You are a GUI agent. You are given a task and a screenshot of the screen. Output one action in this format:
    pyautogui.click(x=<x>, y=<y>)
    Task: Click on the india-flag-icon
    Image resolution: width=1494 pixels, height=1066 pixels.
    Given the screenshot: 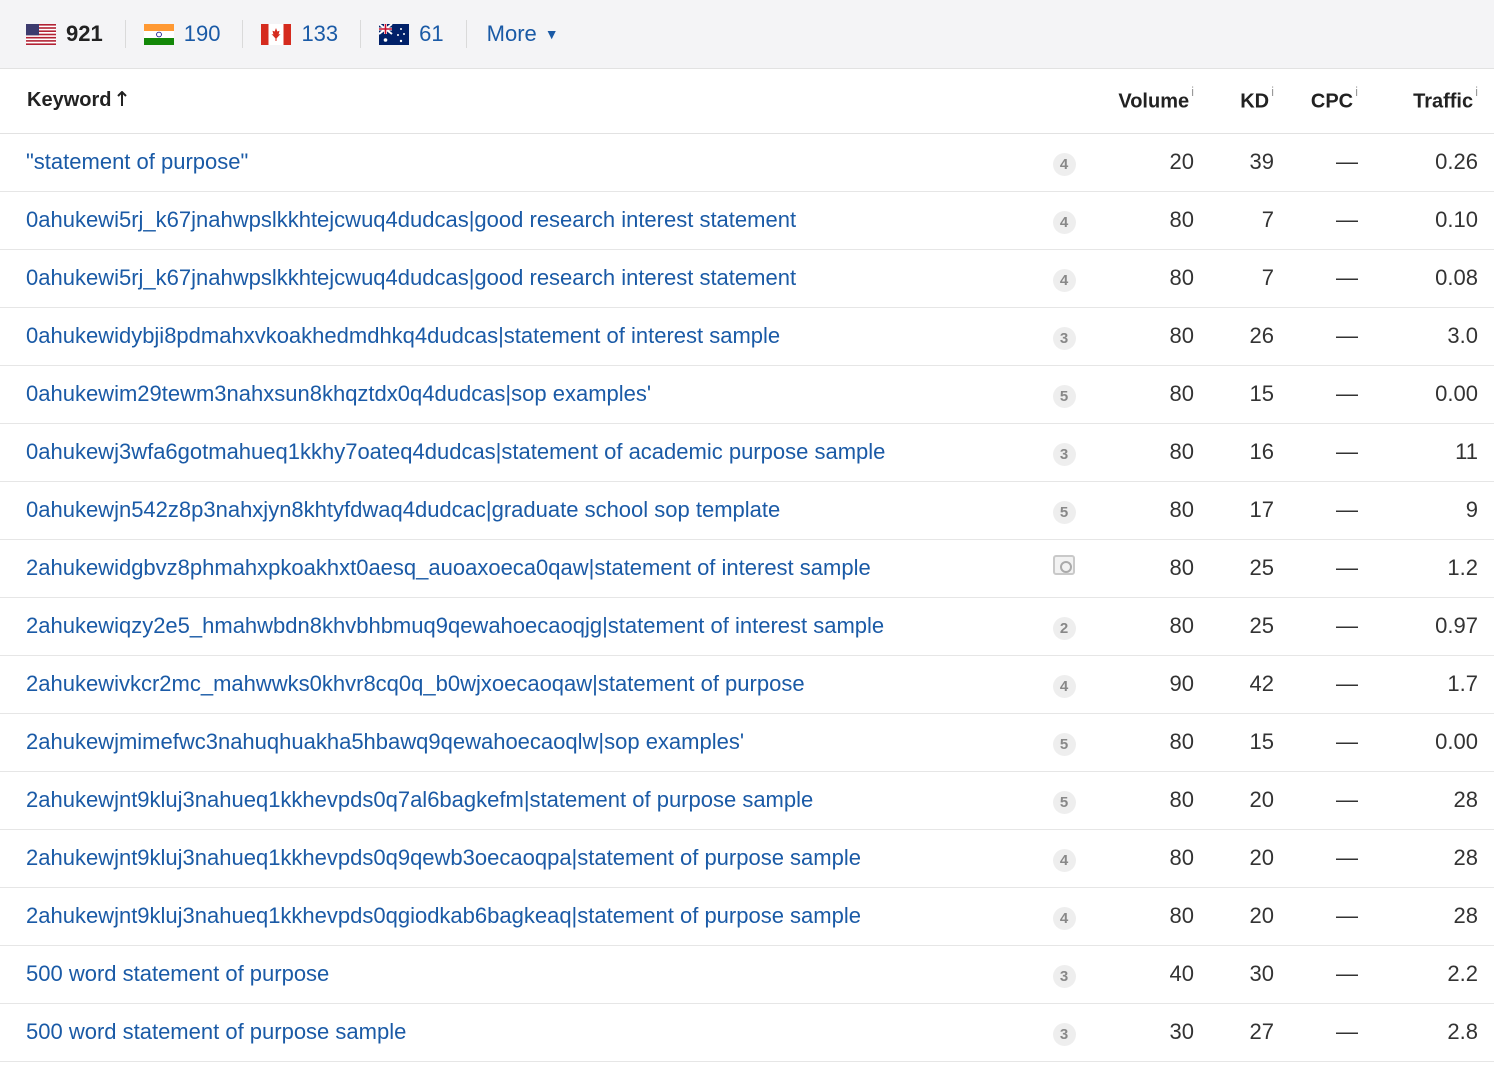 What is the action you would take?
    pyautogui.click(x=158, y=34)
    